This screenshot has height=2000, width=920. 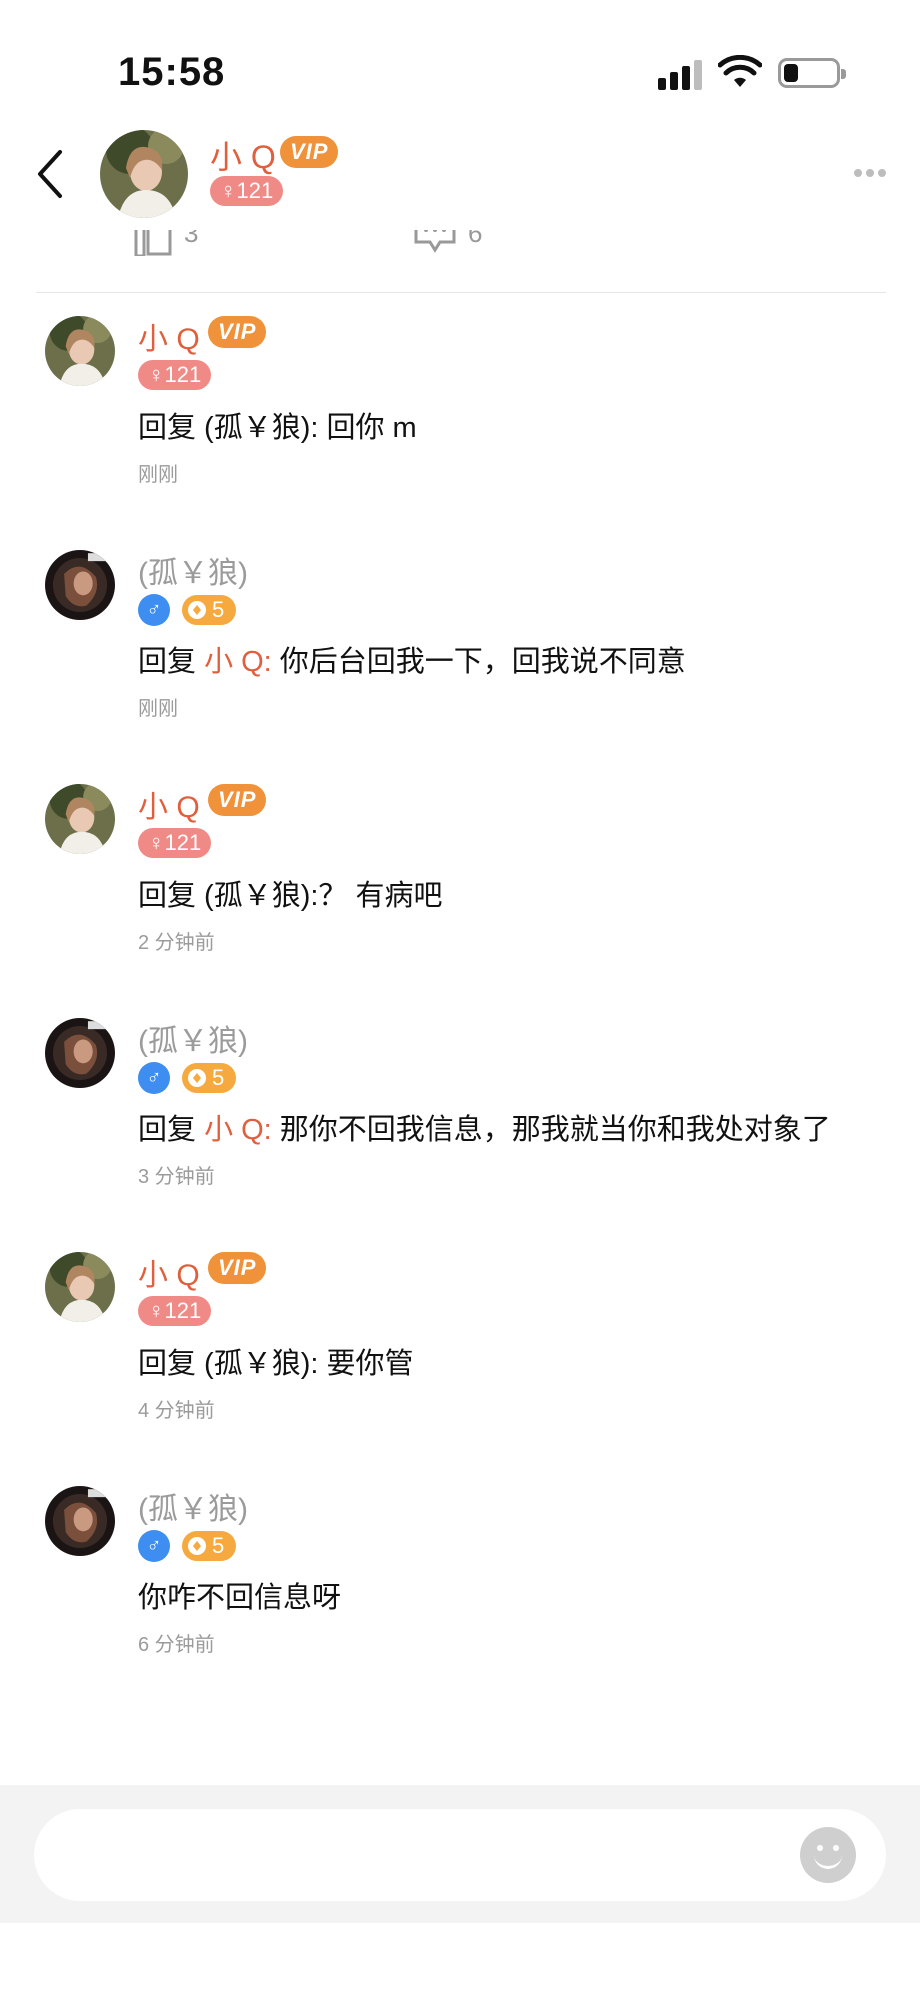 I want to click on emoji-icon, so click(x=828, y=1855).